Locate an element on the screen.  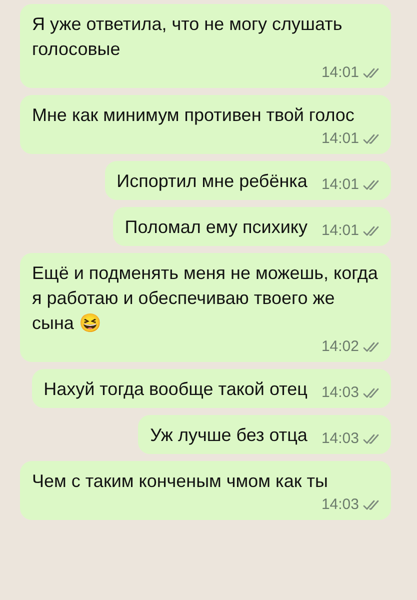
message-text: Я уже ответила, что не могу слушать голосовые is located at coordinates (188, 37).